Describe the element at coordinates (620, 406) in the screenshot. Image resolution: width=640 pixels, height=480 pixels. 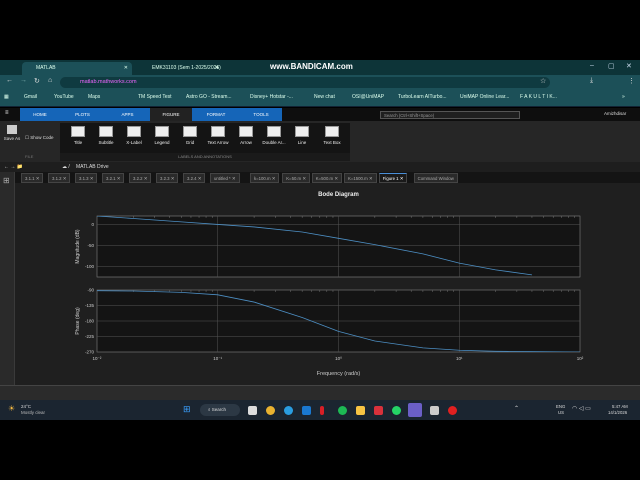
I see `clock-time: 5:47 AM` at that location.